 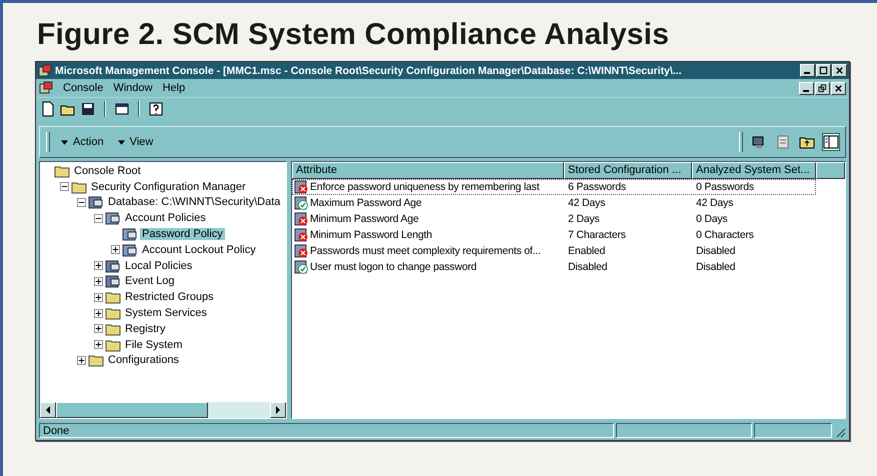 What do you see at coordinates (166, 313) in the screenshot?
I see `tree-item: System Services` at bounding box center [166, 313].